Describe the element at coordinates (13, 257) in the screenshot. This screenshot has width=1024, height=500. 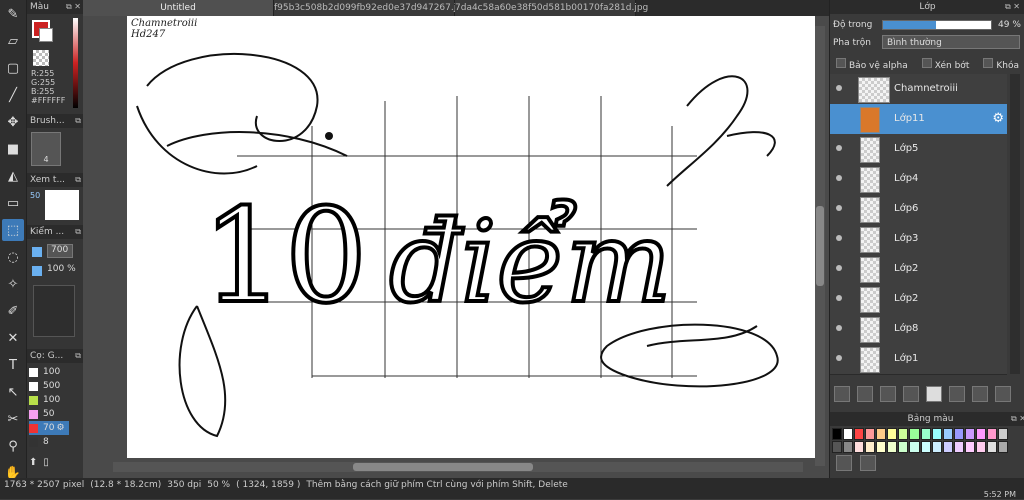
I see `lasso-tool-icon: ◌` at that location.